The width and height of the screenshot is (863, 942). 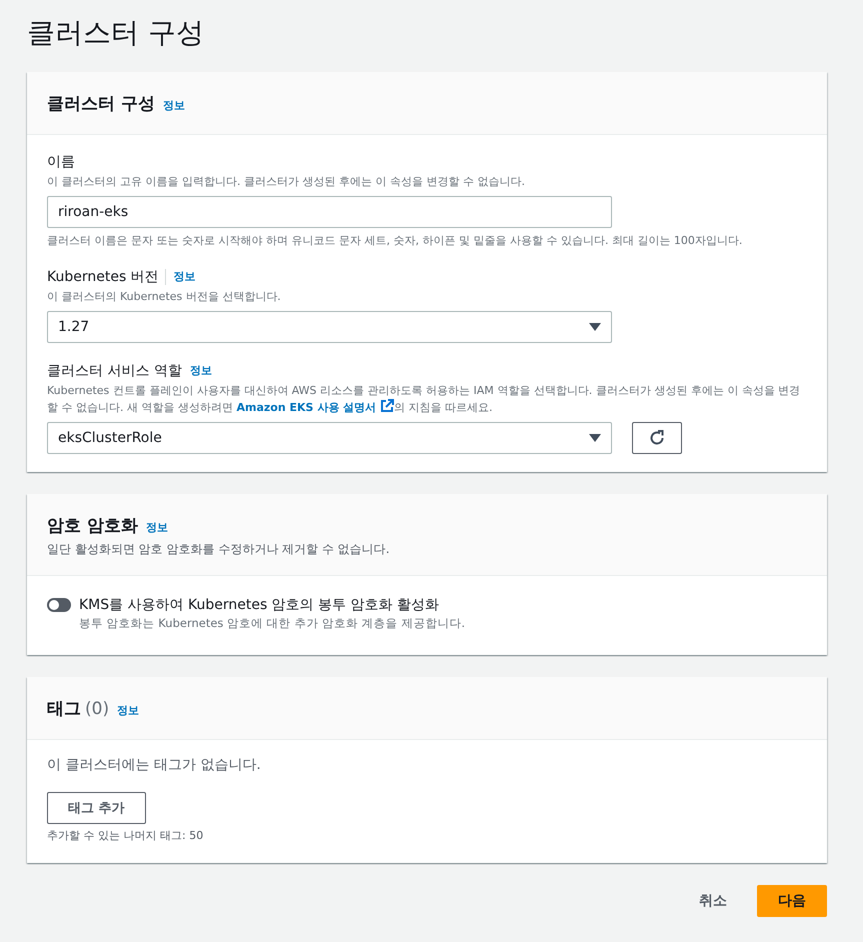 I want to click on page-title: 클러스터 구성, so click(x=116, y=33).